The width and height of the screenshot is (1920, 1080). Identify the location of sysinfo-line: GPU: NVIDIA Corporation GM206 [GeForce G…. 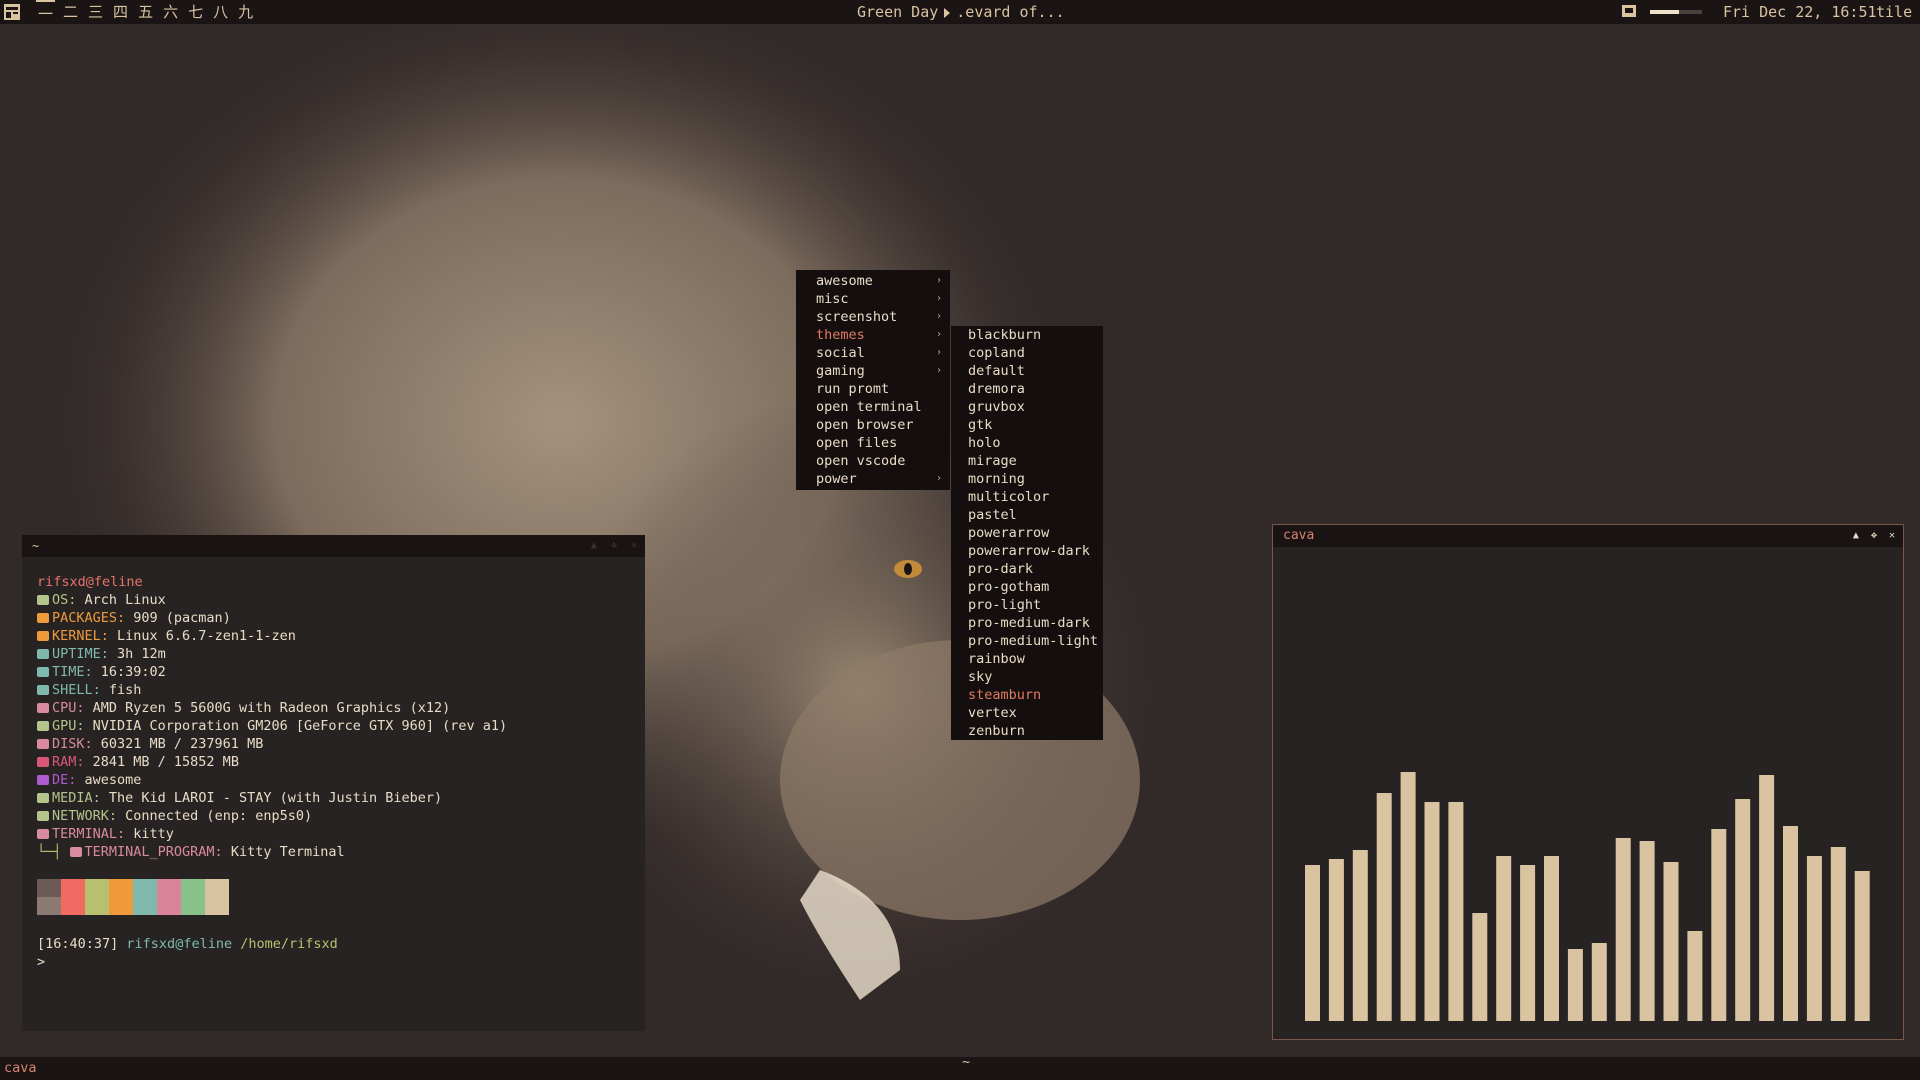
(333, 726).